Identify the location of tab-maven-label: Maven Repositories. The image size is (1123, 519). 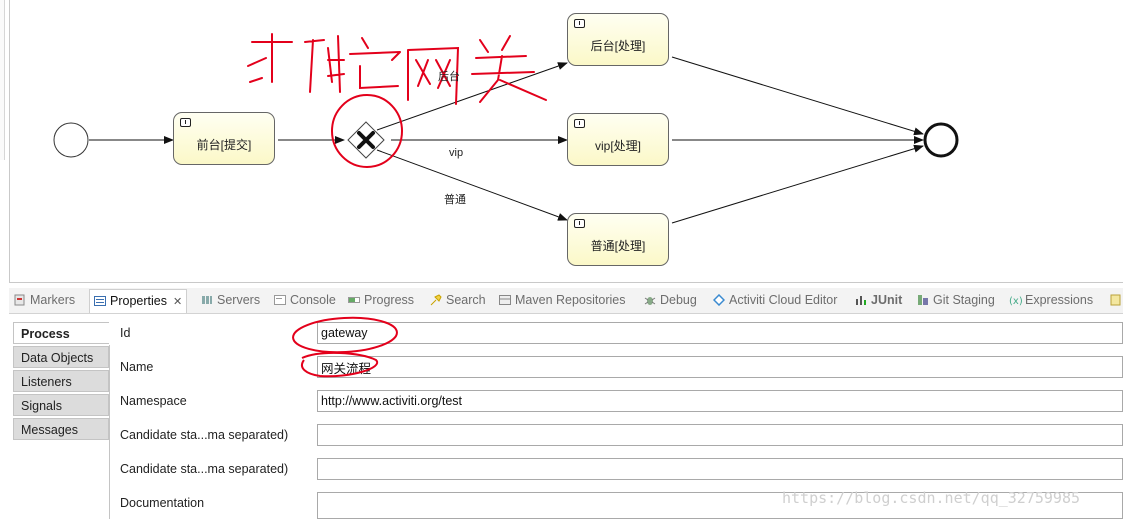
(570, 300).